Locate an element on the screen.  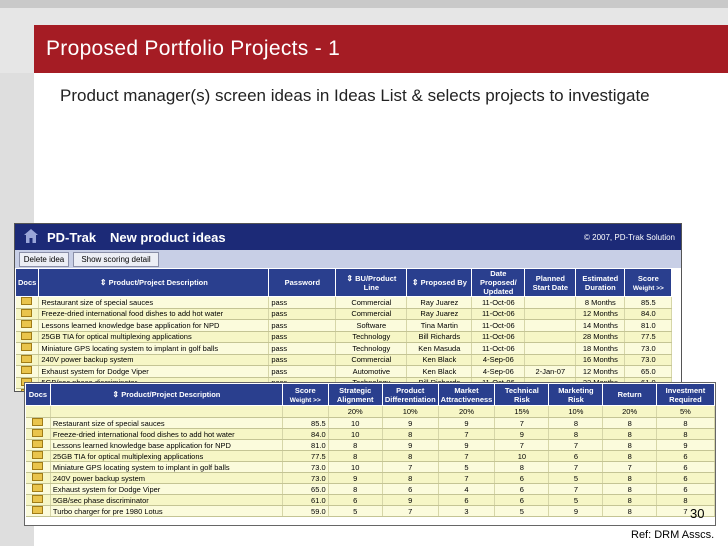
delete-idea-button: Delete idea is located at coordinates (44, 259).